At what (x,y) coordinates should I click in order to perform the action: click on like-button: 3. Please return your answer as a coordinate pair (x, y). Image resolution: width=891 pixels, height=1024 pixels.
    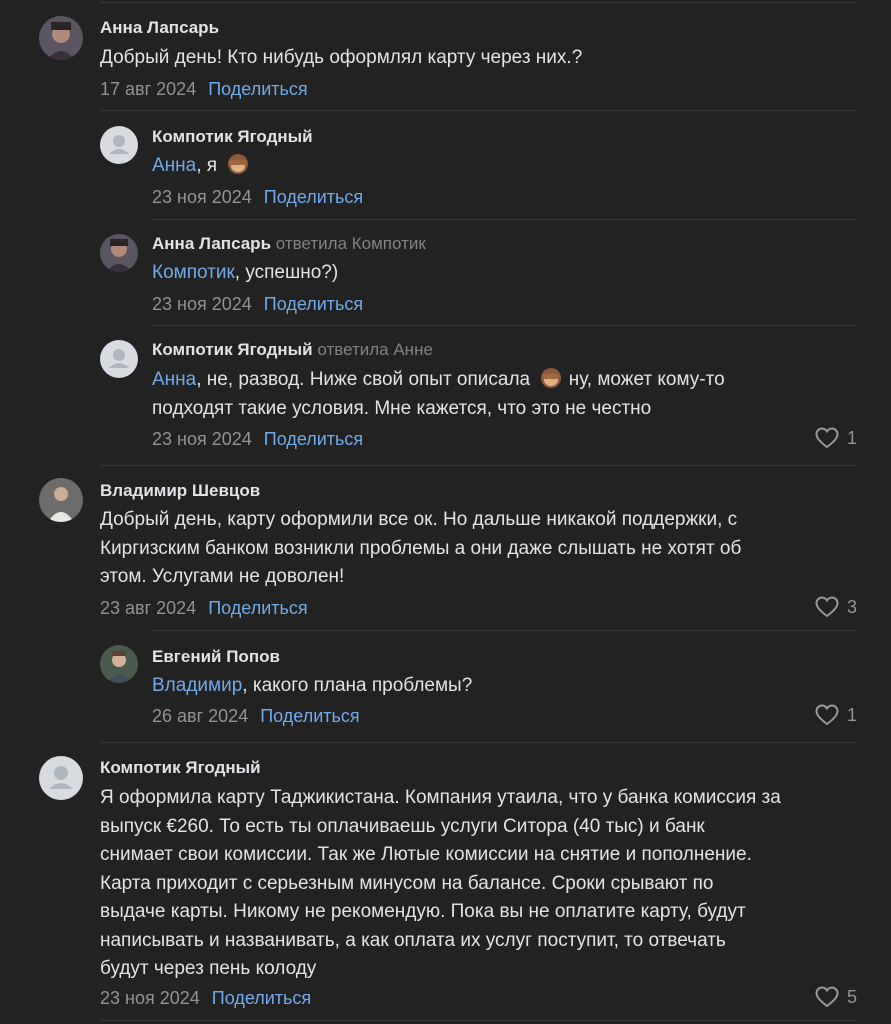
    Looking at the image, I should click on (836, 607).